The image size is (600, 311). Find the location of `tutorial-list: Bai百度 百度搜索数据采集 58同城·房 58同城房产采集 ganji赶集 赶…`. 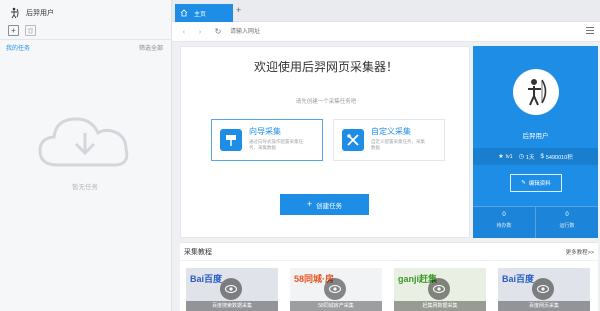

tutorial-list: Bai百度 百度搜索数据采集 58同城·房 58同城房产采集 ganji赶集 赶… is located at coordinates (388, 289).